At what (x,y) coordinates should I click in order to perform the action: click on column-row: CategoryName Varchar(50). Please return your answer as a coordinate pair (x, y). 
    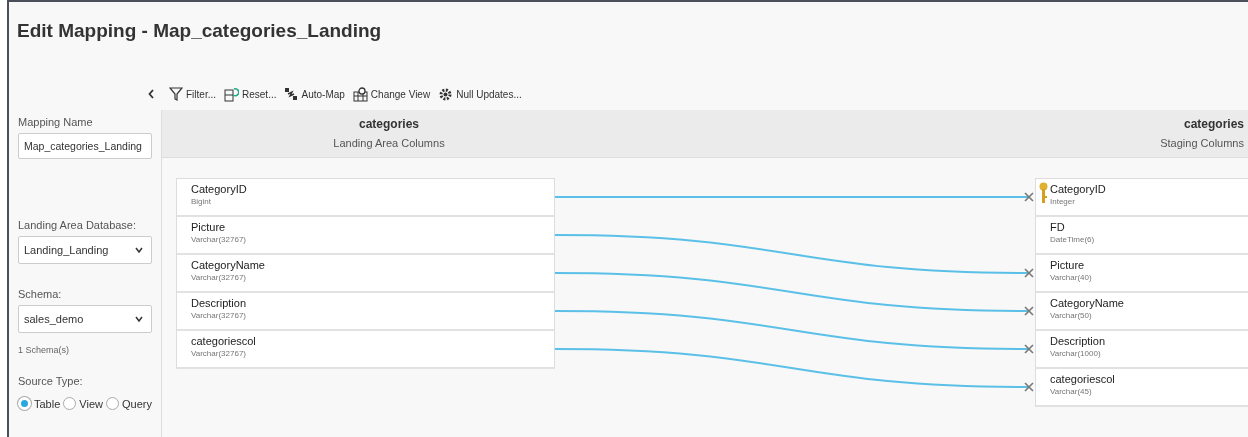
    Looking at the image, I should click on (1142, 312).